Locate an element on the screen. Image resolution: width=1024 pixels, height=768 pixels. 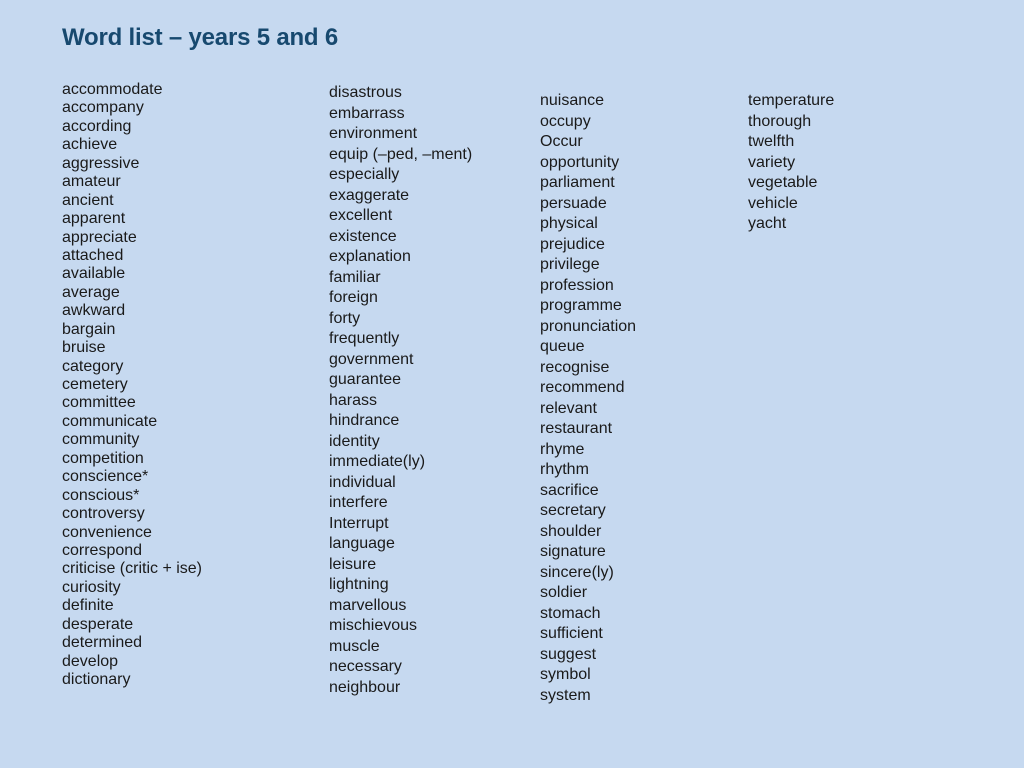
word-item: equip (–ped, –ment) is located at coordinates (401, 154).